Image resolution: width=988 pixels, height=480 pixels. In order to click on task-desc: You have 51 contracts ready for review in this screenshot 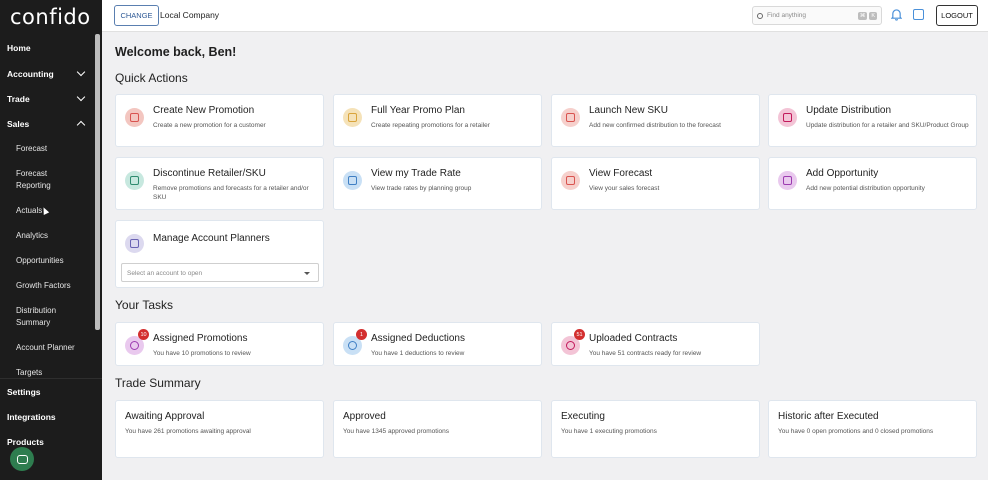, I will do `click(645, 353)`.